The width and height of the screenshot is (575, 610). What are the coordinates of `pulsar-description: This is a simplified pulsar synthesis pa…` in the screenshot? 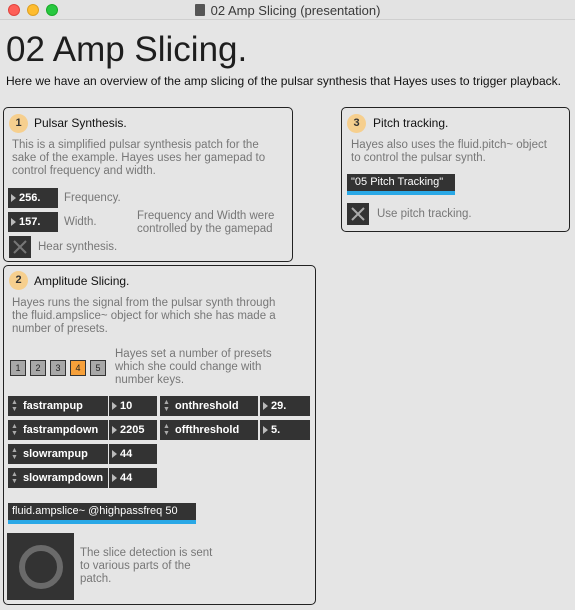 It's located at (138, 158).